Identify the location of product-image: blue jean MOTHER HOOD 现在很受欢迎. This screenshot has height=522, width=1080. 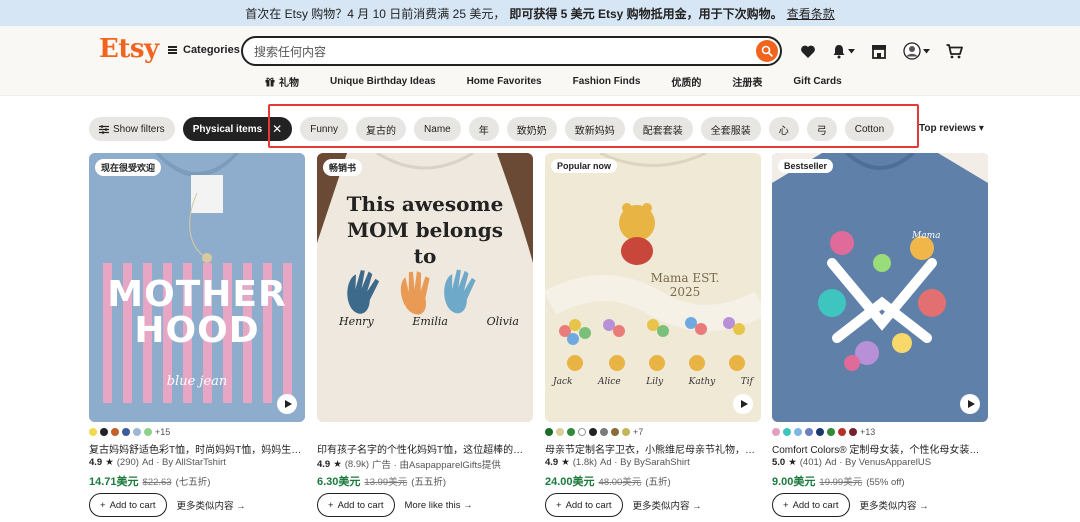
(197, 287).